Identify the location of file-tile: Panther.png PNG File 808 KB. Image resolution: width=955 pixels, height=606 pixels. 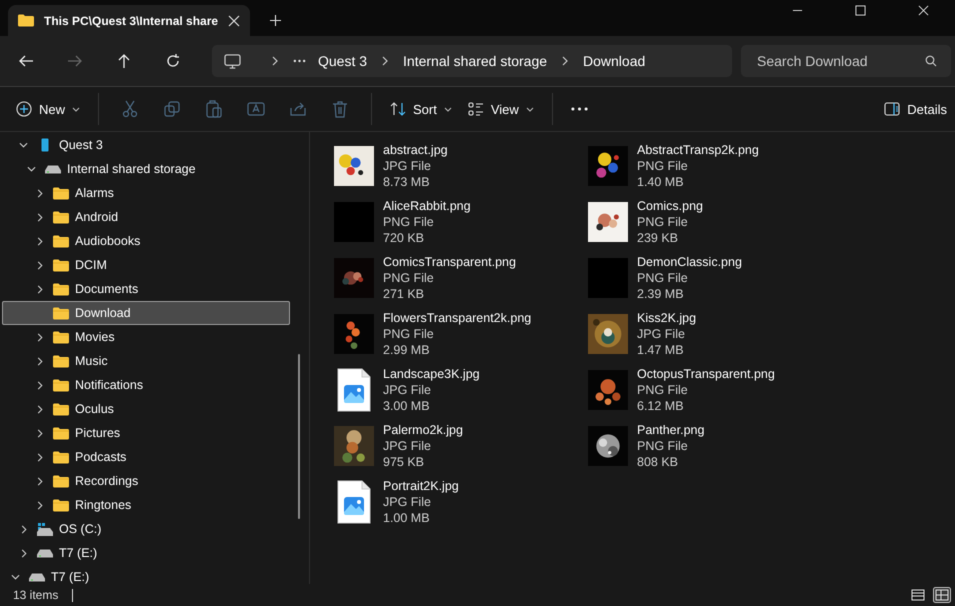
(711, 446).